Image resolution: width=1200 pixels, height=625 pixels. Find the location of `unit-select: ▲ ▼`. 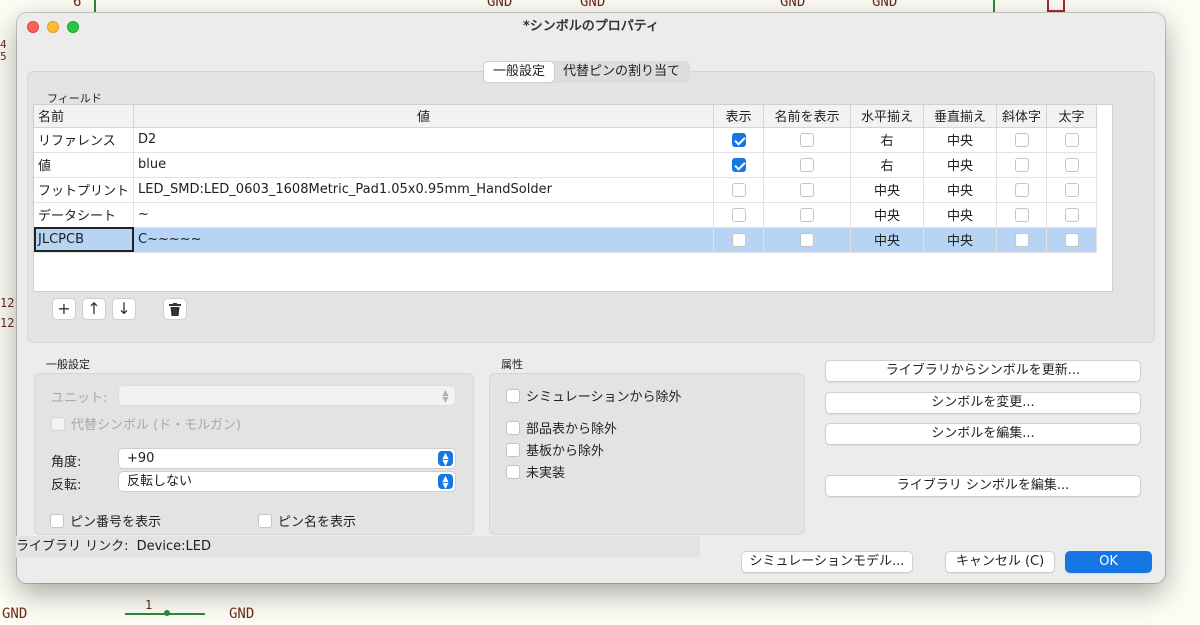

unit-select: ▲ ▼ is located at coordinates (287, 395).